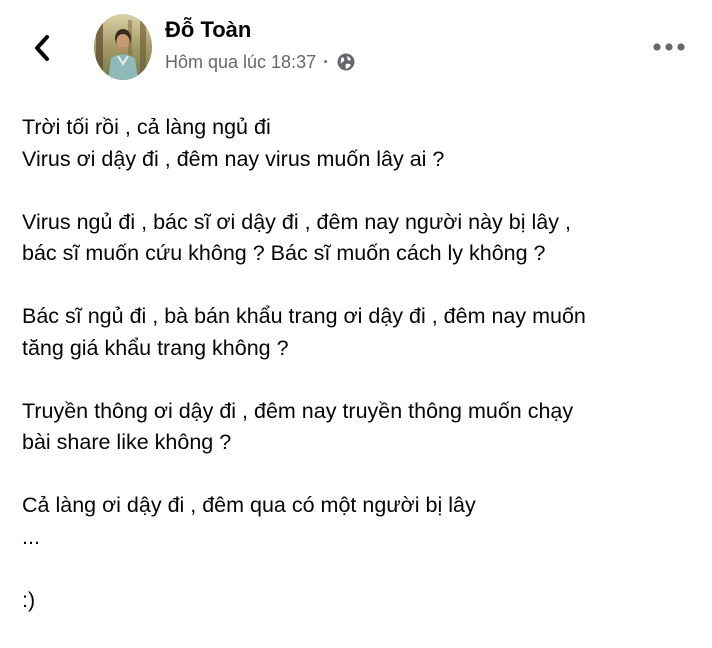 The width and height of the screenshot is (712, 648). I want to click on text-line: bài share like không ?, so click(127, 442).